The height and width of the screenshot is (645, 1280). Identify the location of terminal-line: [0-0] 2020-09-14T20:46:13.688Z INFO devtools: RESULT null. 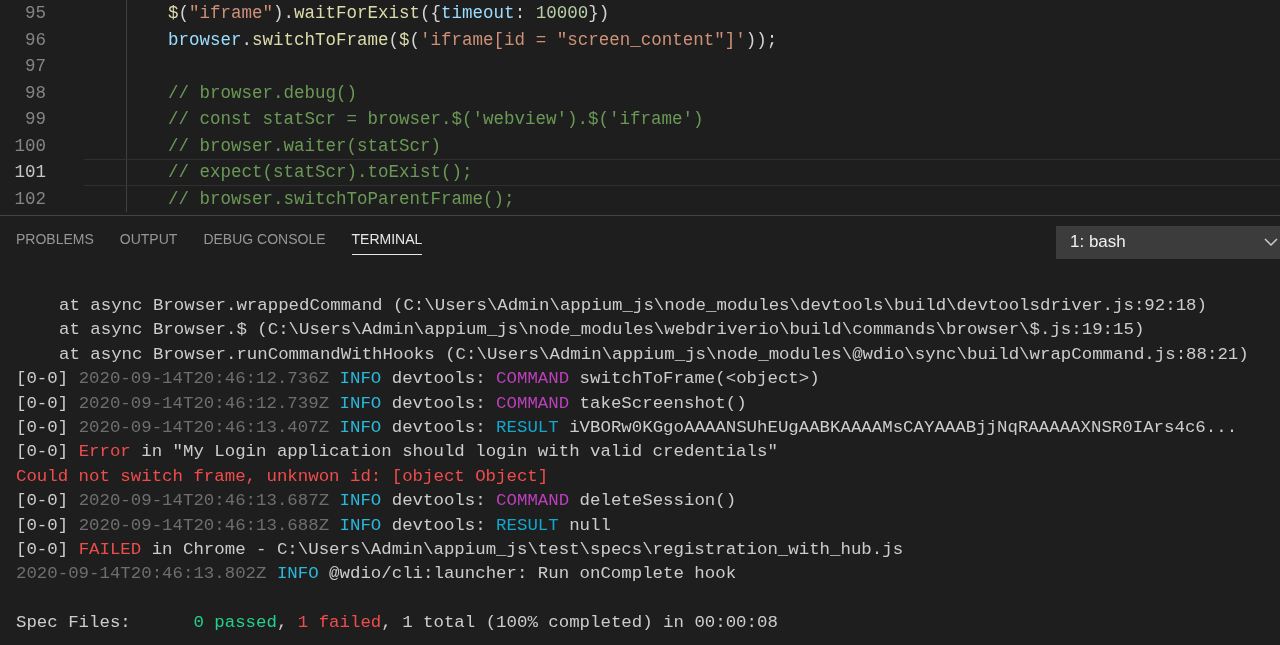
(314, 525).